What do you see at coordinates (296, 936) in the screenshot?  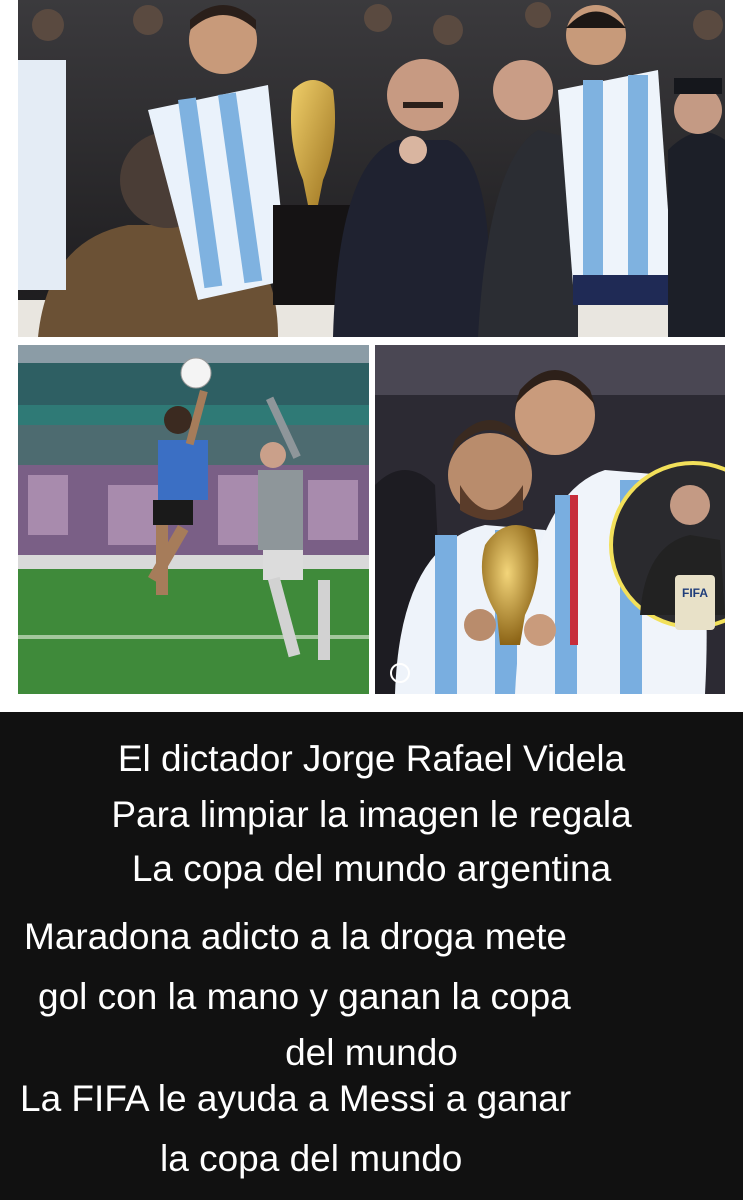 I see `caption-line-4: Maradona adicto a la droga mete` at bounding box center [296, 936].